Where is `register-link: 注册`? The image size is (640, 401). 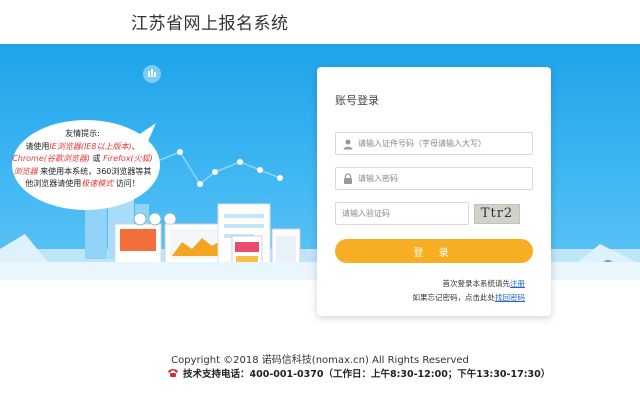 register-link: 注册 is located at coordinates (517, 283).